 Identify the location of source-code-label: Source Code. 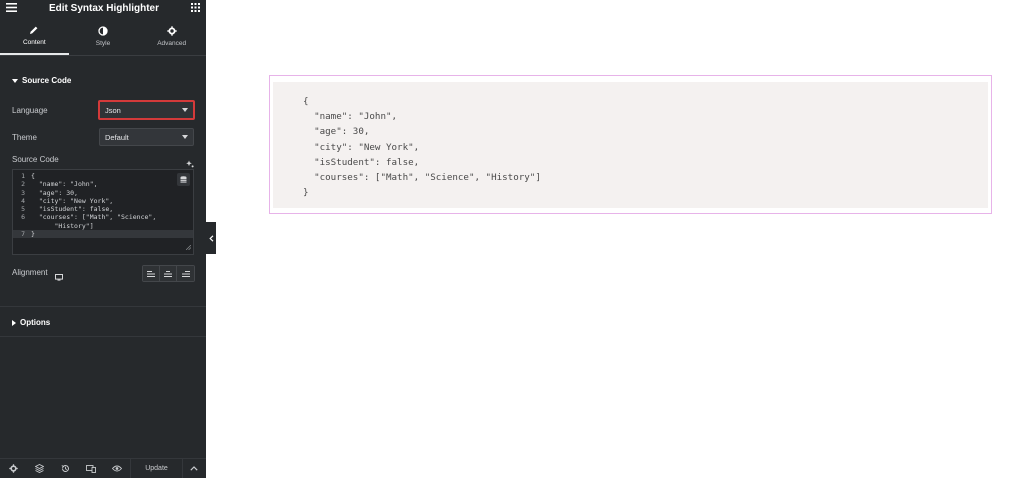
(35, 159).